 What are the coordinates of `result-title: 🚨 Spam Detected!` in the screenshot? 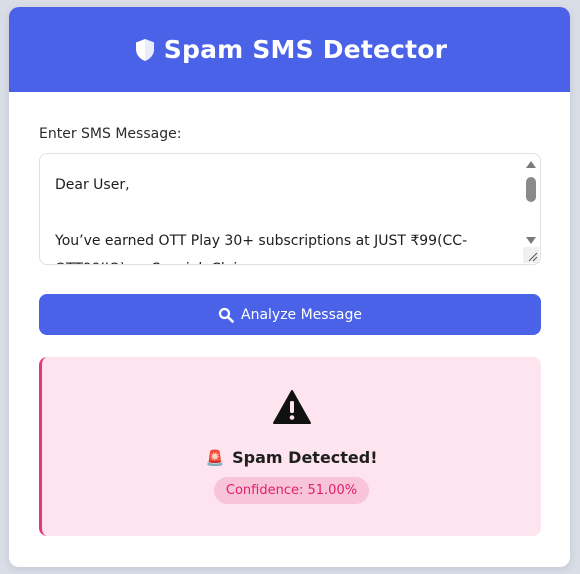 It's located at (291, 457).